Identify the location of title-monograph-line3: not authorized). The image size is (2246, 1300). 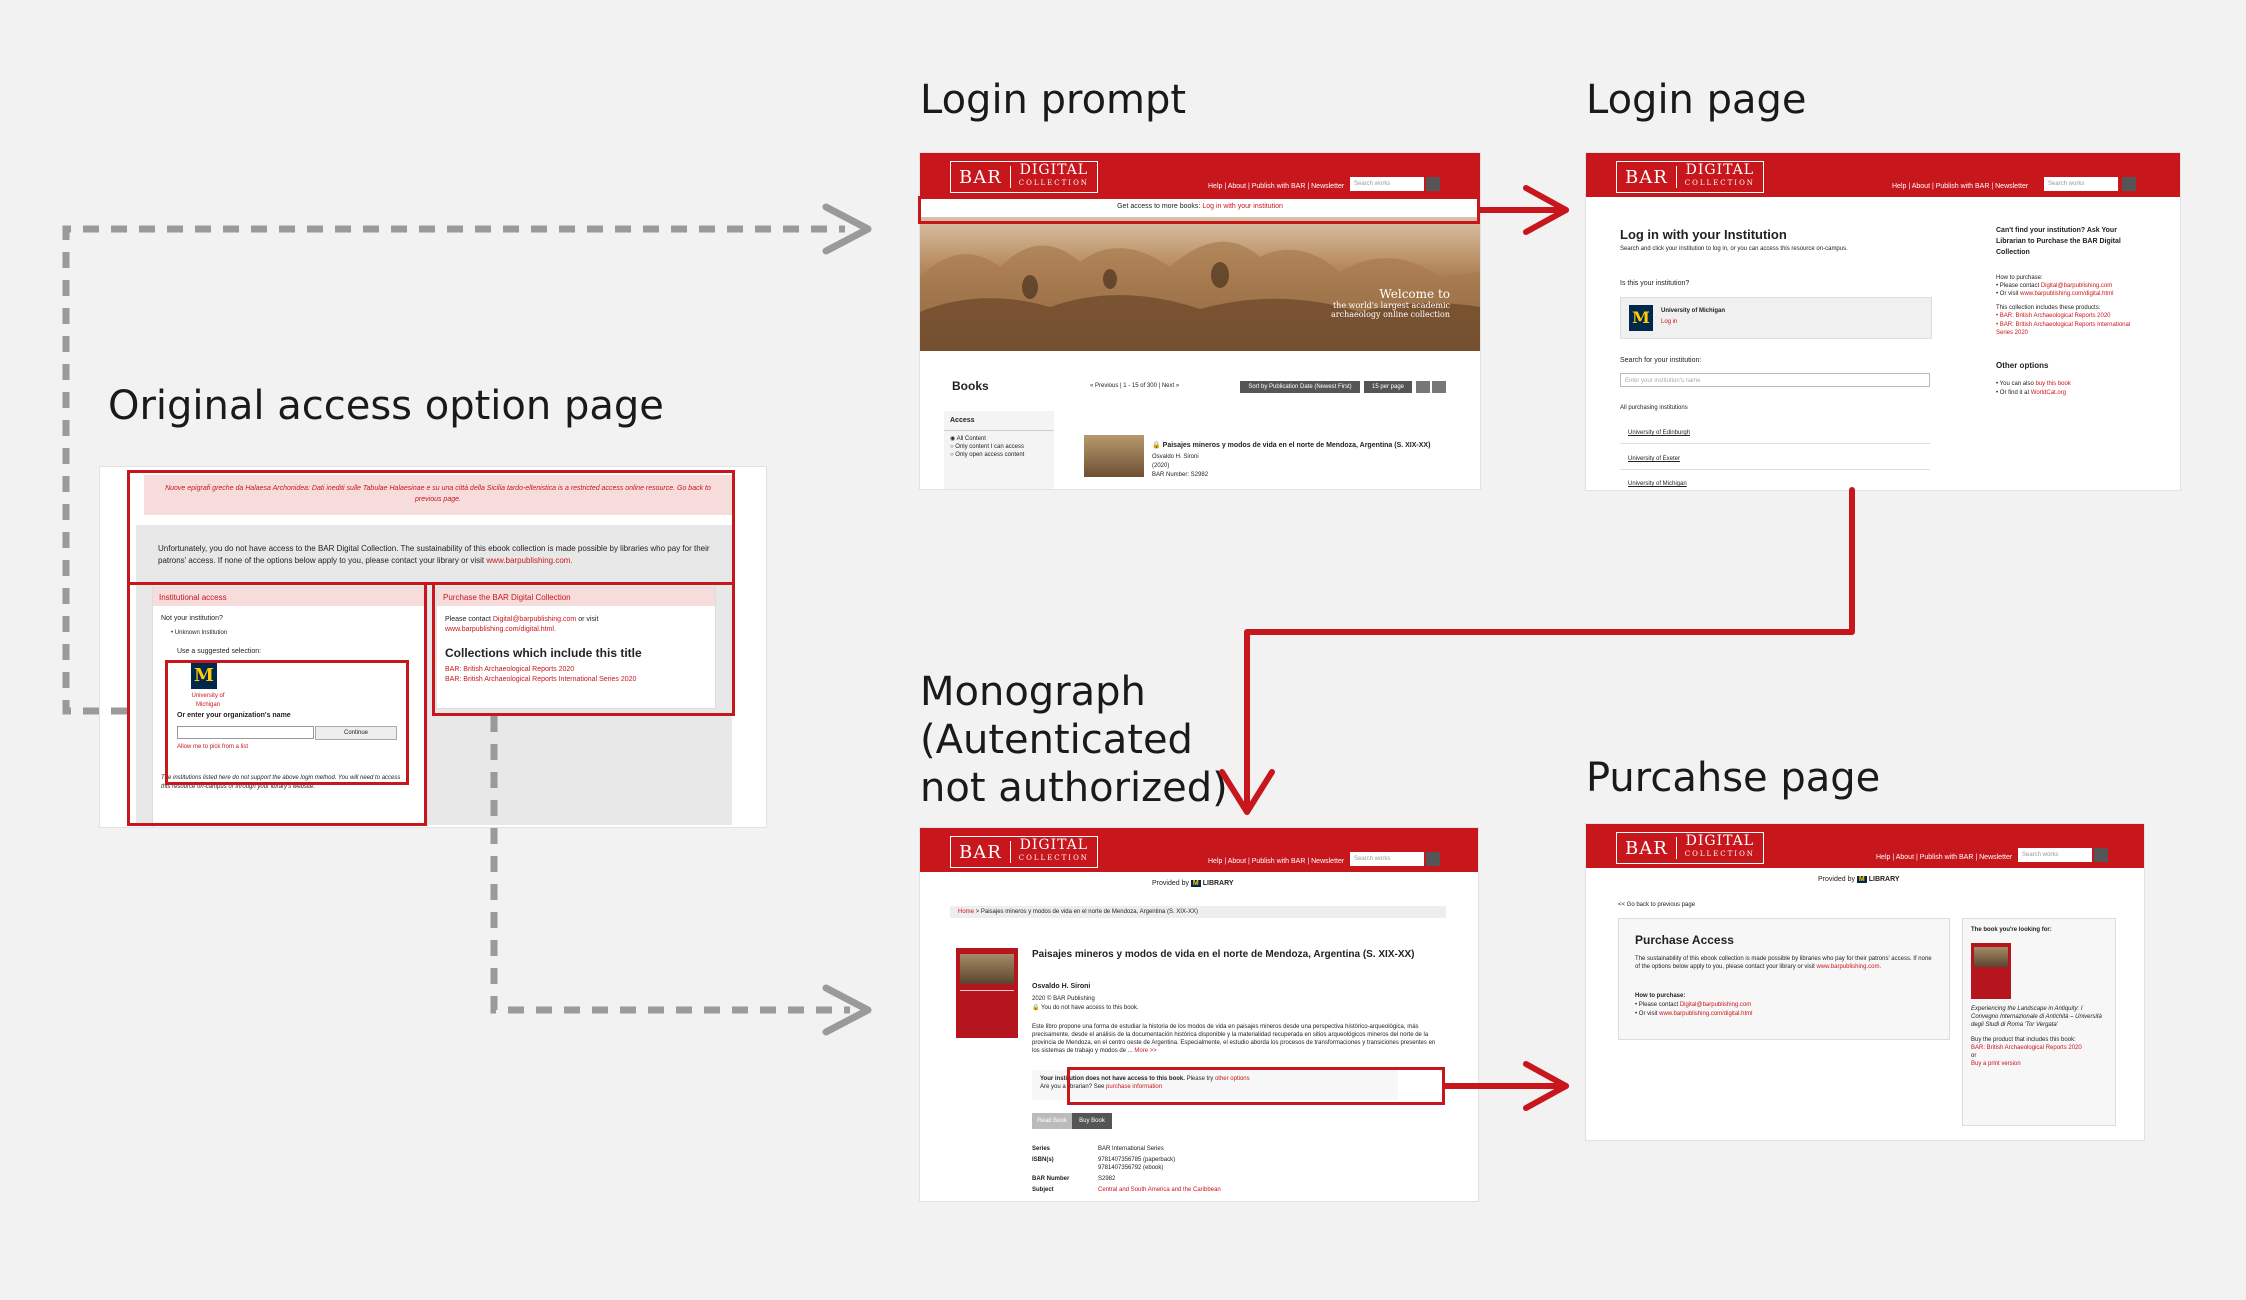
(1074, 788).